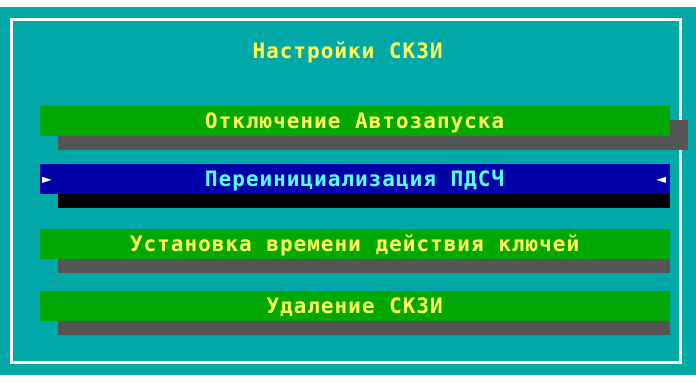 This screenshot has width=696, height=382. I want to click on menu-item-label: Удаление СКЗИ, so click(355, 306).